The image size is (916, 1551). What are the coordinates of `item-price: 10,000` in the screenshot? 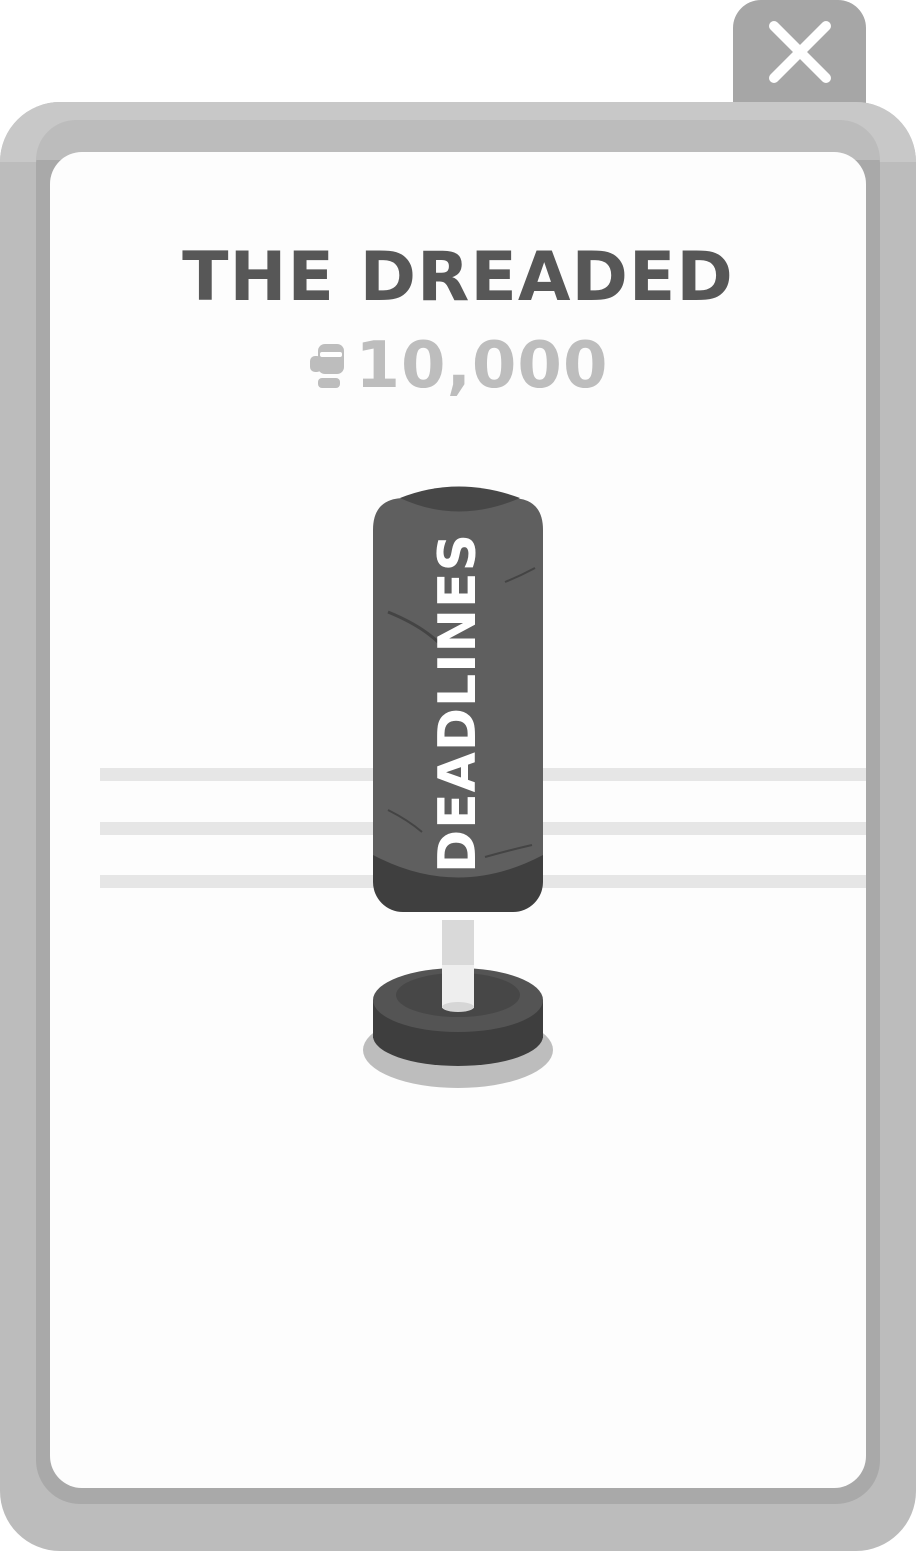 It's located at (458, 366).